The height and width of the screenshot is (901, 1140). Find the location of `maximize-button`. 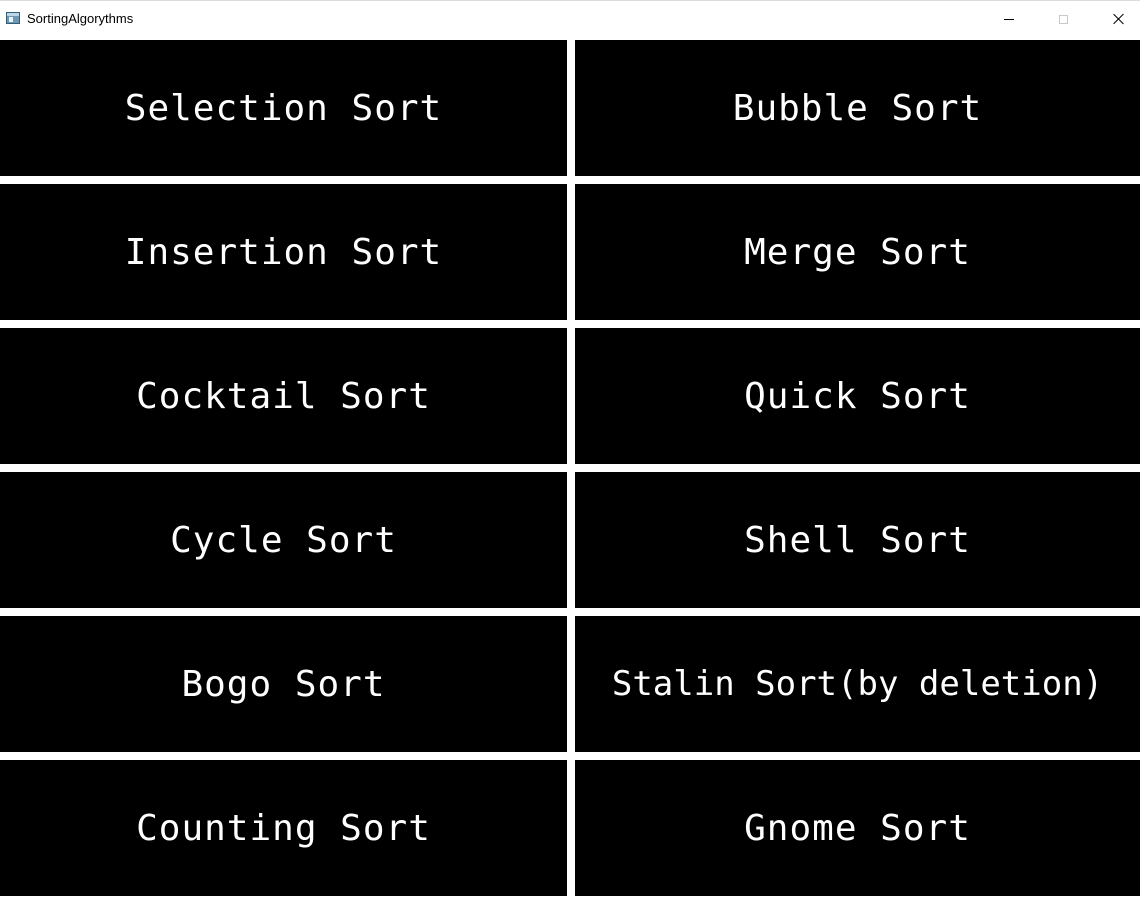

maximize-button is located at coordinates (1063, 19).